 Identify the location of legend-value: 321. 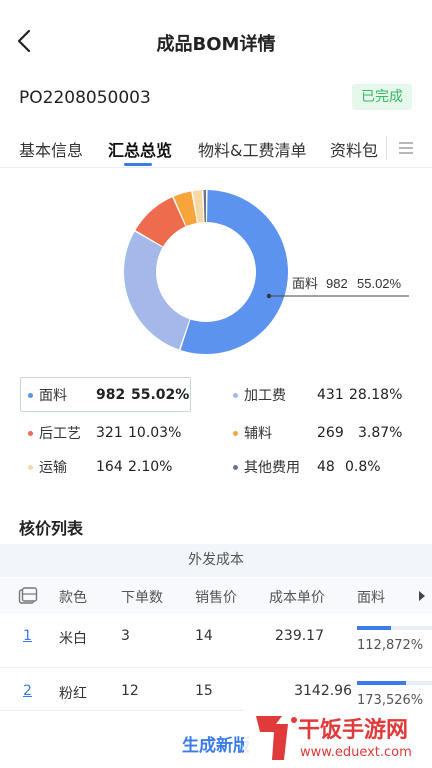
(109, 433).